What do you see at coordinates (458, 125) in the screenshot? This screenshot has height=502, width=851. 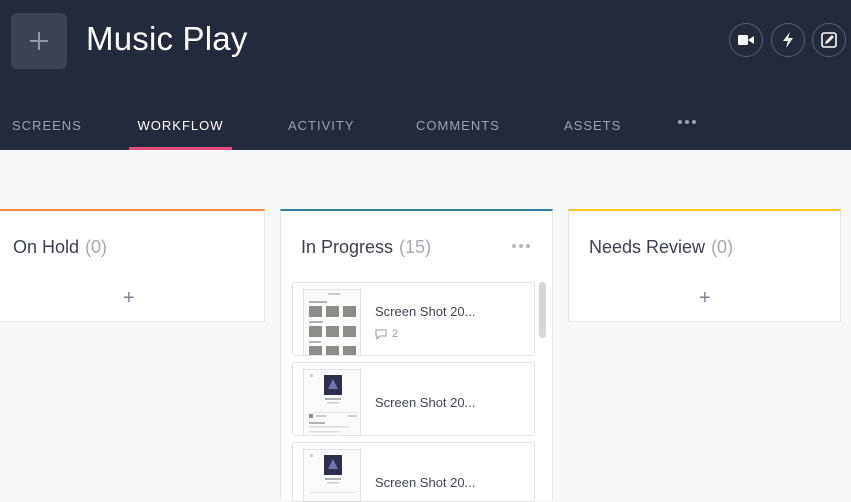 I see `tab-comments: COMMENTS` at bounding box center [458, 125].